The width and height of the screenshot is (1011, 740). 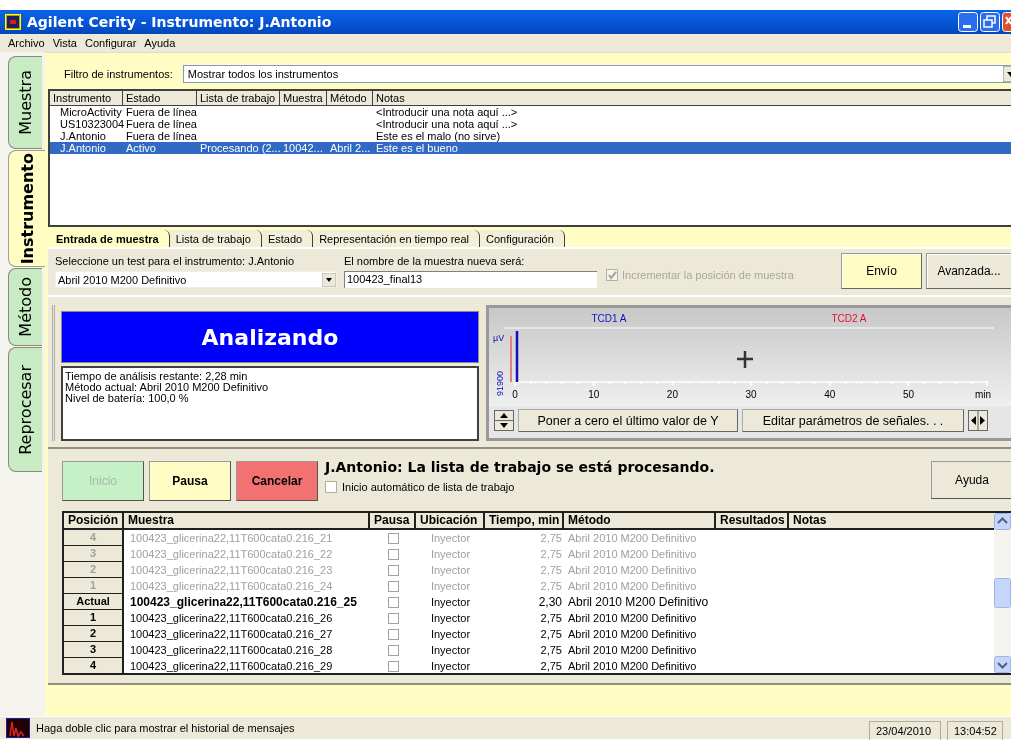 What do you see at coordinates (127, 398) in the screenshot?
I see `status-text: Nivel de batería: 100,0 %` at bounding box center [127, 398].